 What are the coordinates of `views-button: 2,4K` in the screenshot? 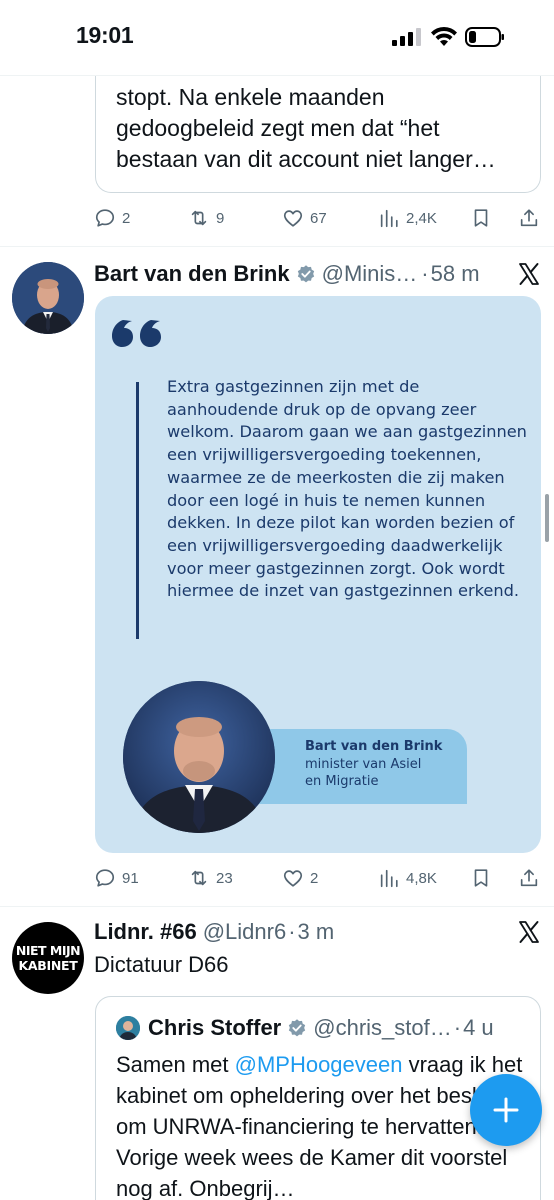 It's located at (407, 218).